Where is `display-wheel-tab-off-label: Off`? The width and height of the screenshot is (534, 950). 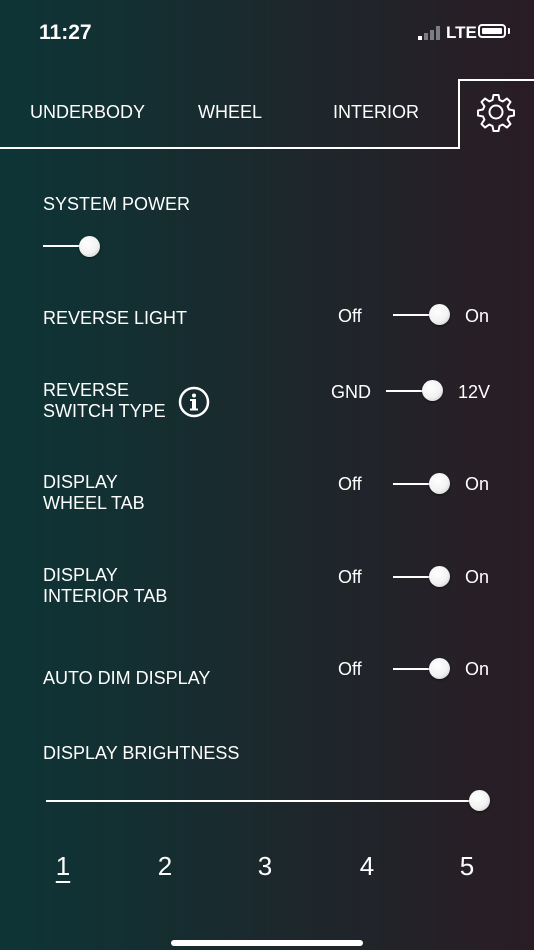
display-wheel-tab-off-label: Off is located at coordinates (350, 484).